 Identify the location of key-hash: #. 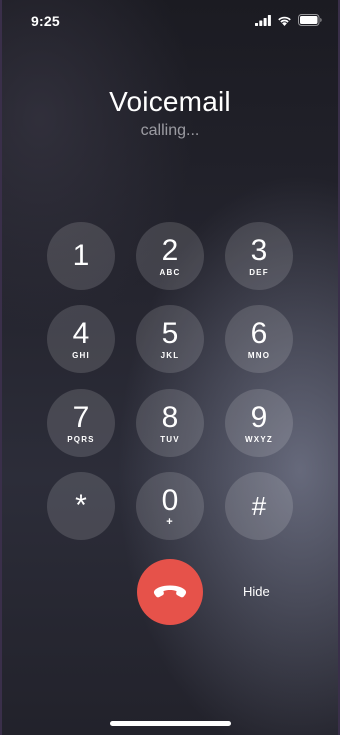
(259, 506).